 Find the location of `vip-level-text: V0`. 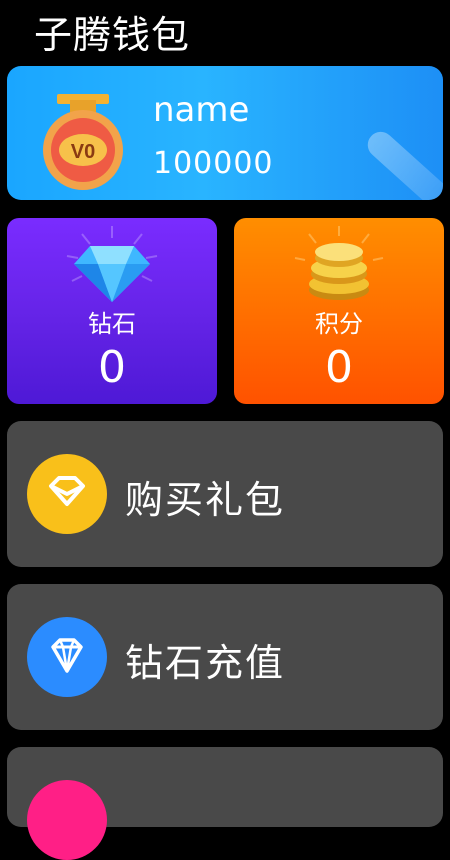

vip-level-text: V0 is located at coordinates (83, 152).